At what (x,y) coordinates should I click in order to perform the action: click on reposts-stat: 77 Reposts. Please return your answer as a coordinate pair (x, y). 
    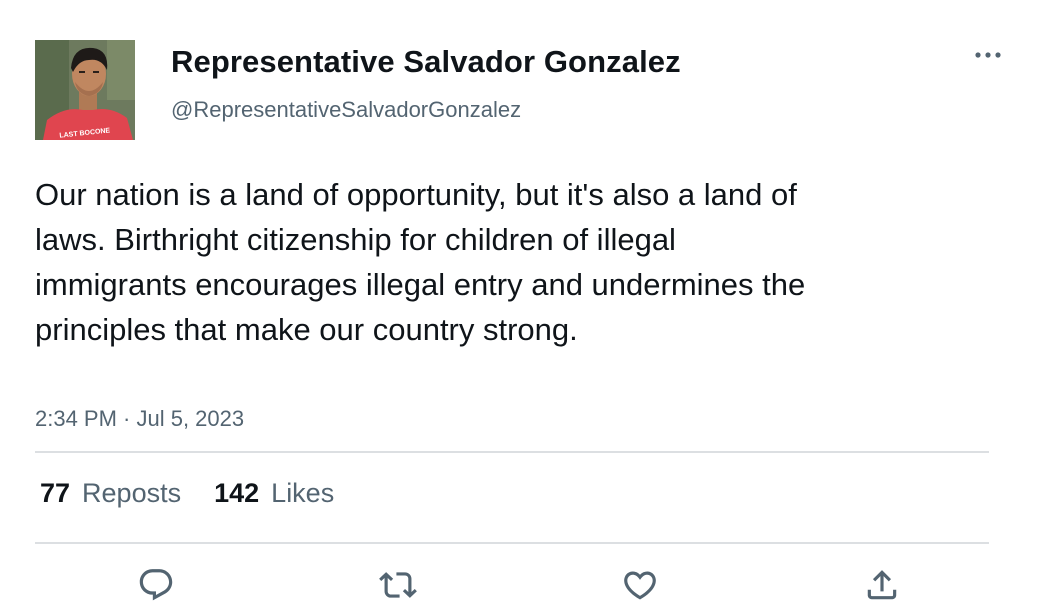
    Looking at the image, I should click on (110, 493).